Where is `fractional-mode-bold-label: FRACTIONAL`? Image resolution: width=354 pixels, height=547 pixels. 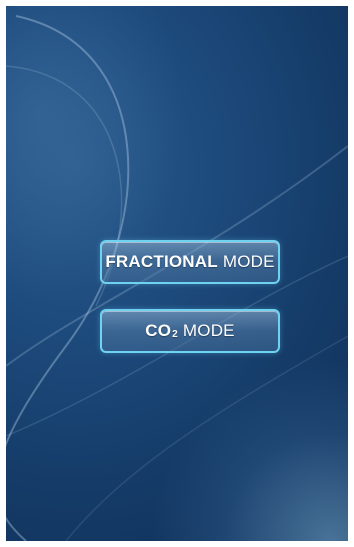
fractional-mode-bold-label: FRACTIONAL is located at coordinates (161, 261).